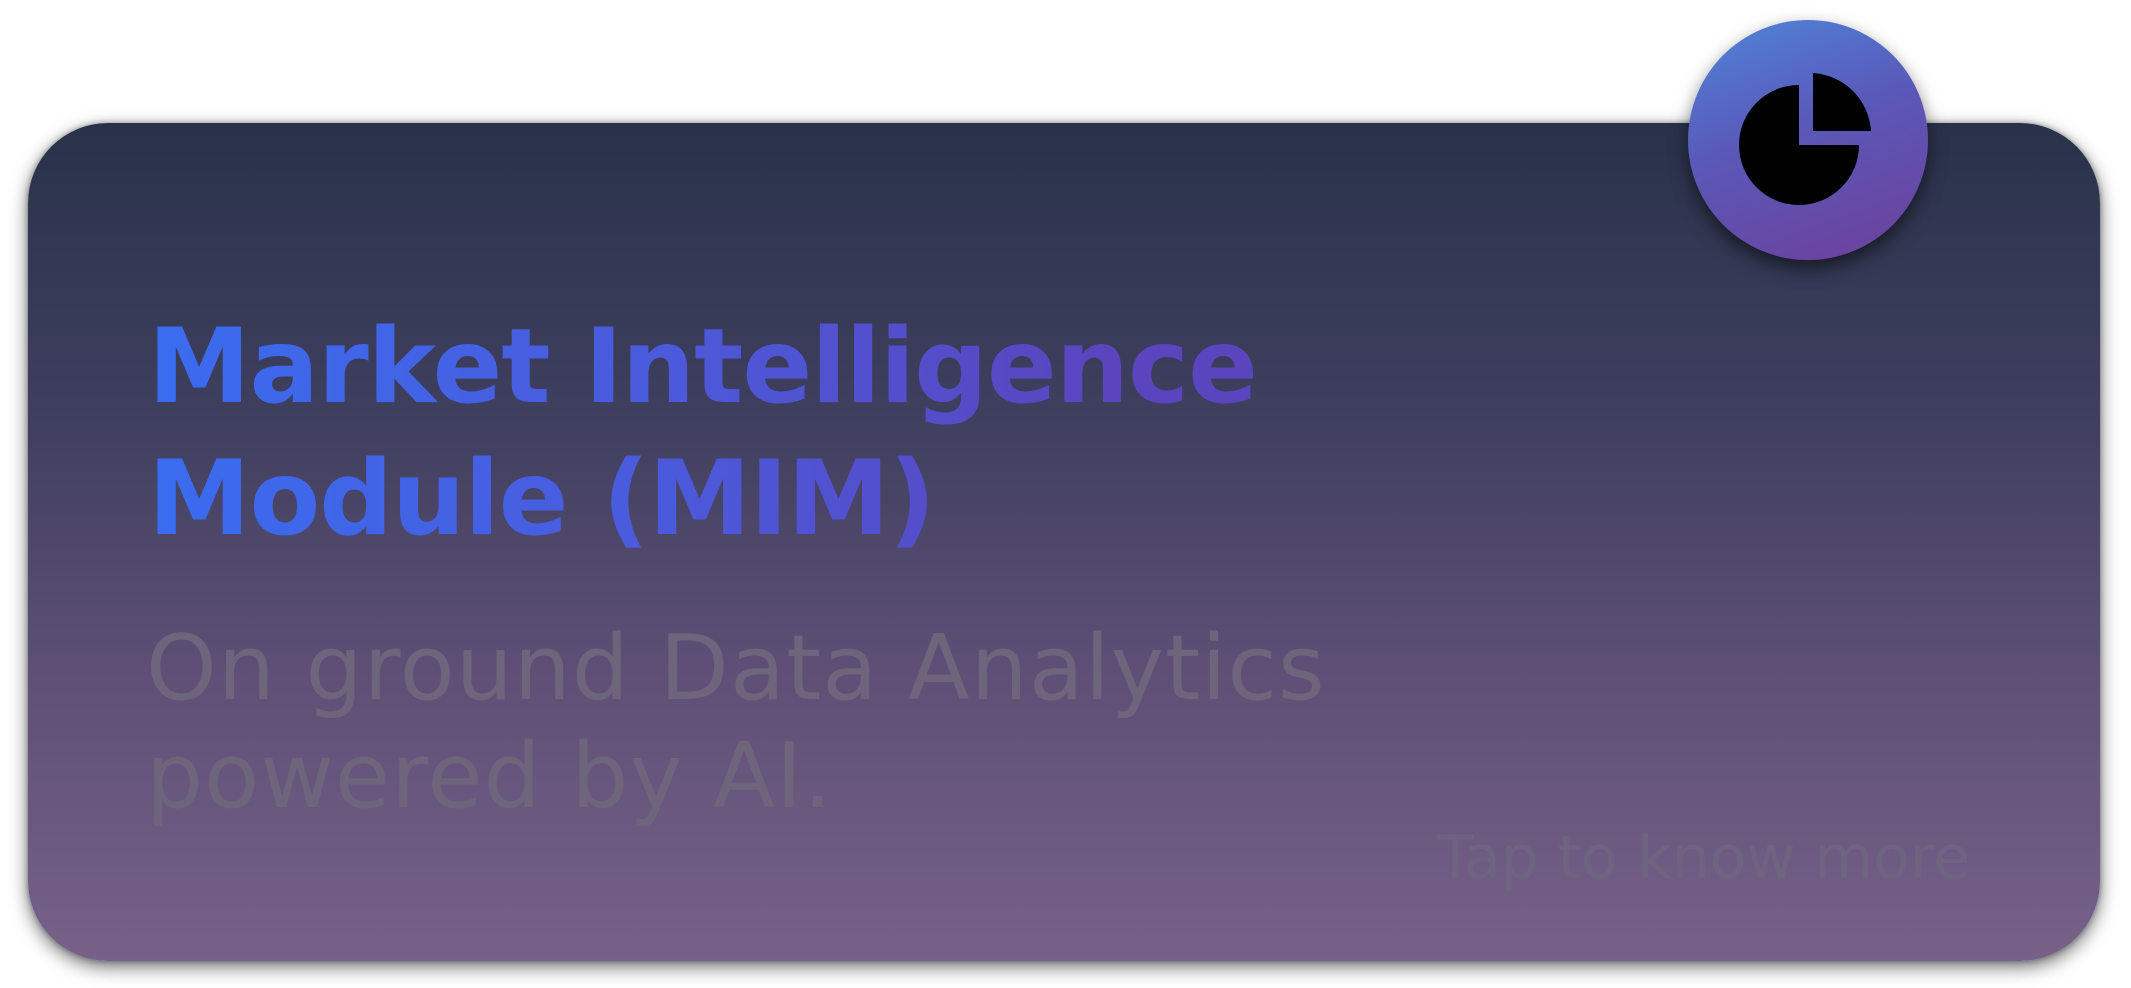 This screenshot has height=988, width=2131. I want to click on card-badge, so click(1808, 140).